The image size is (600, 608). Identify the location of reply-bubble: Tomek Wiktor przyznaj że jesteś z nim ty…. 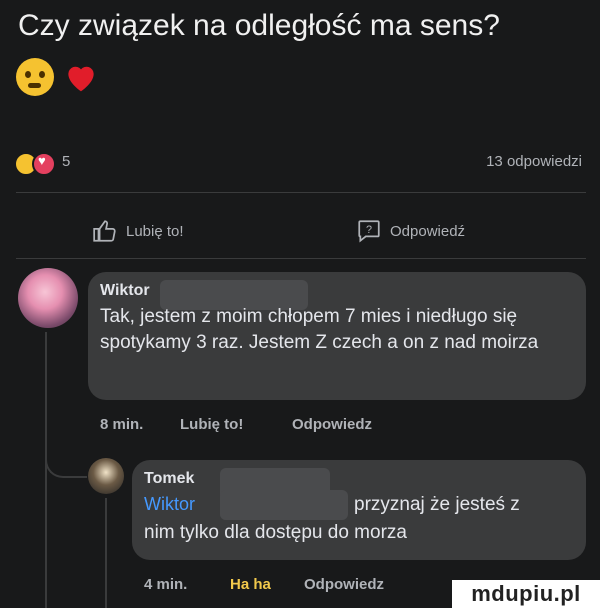
(359, 510).